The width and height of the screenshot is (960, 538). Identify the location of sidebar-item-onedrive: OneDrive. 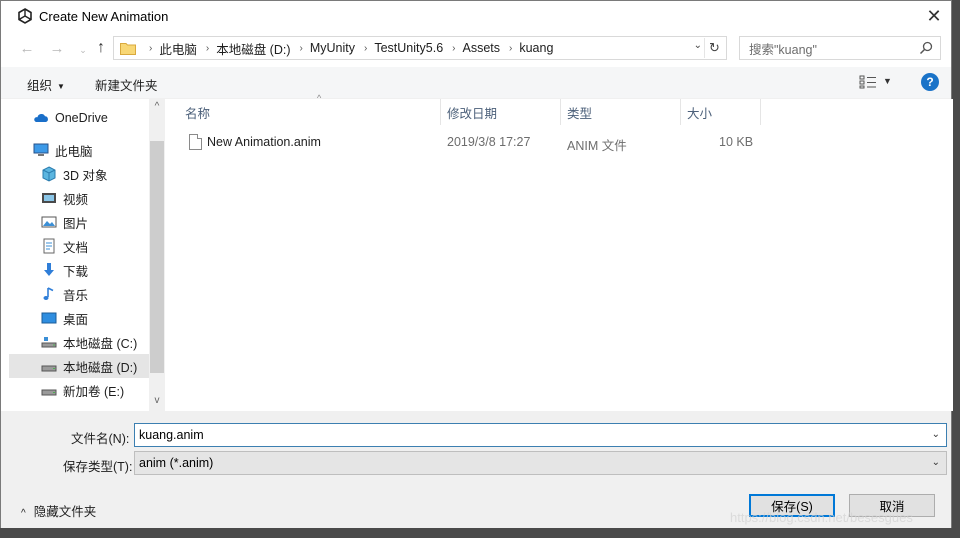
(79, 118).